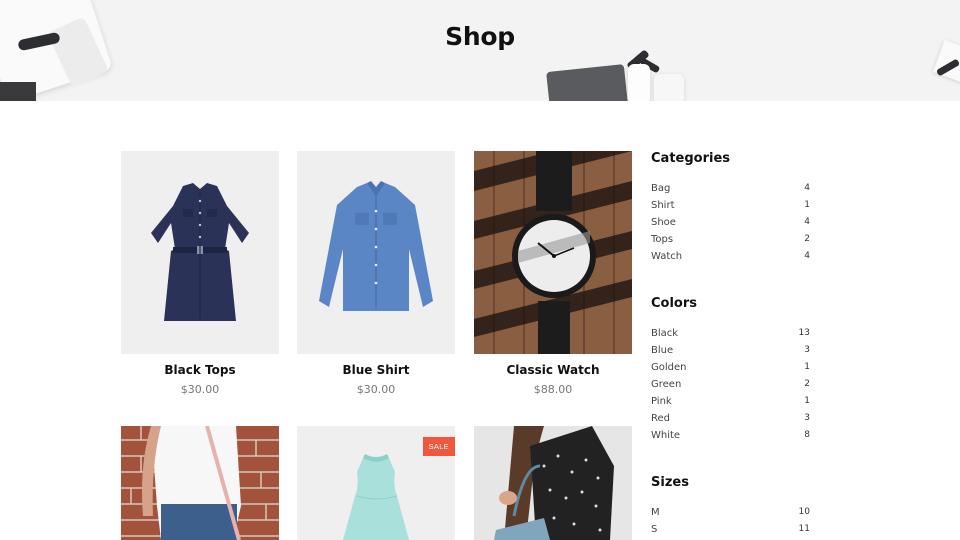  I want to click on categories-list: Bag 4 Shirt 1 Shoe 4 Tops 2 Watch 4, so click(730, 224).